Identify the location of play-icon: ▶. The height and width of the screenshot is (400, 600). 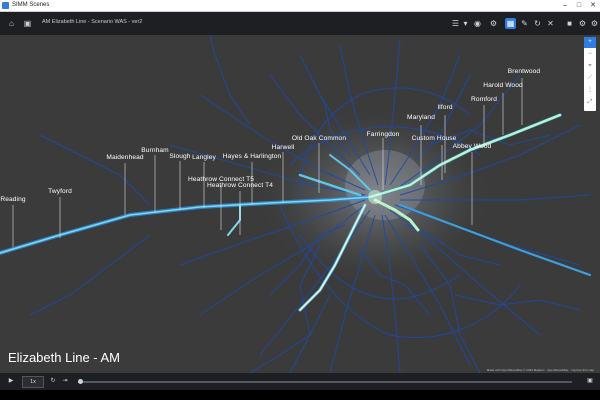
(11, 381).